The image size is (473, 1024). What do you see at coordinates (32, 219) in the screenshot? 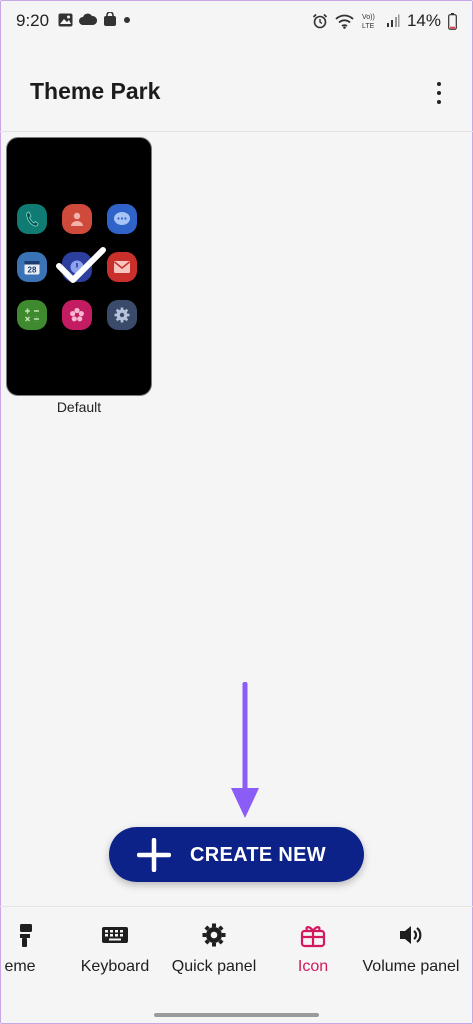
I see `phone-icon` at bounding box center [32, 219].